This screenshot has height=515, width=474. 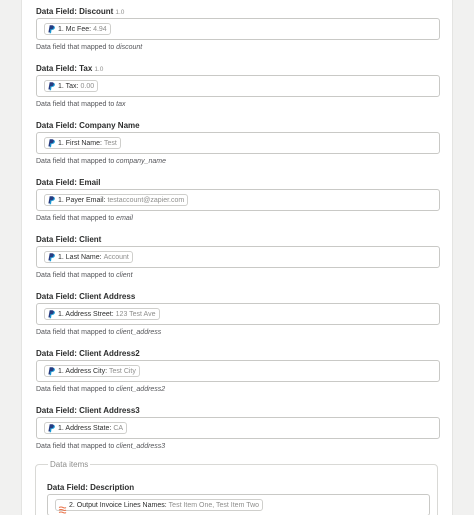 I want to click on help-key: client_address2, so click(x=141, y=389).